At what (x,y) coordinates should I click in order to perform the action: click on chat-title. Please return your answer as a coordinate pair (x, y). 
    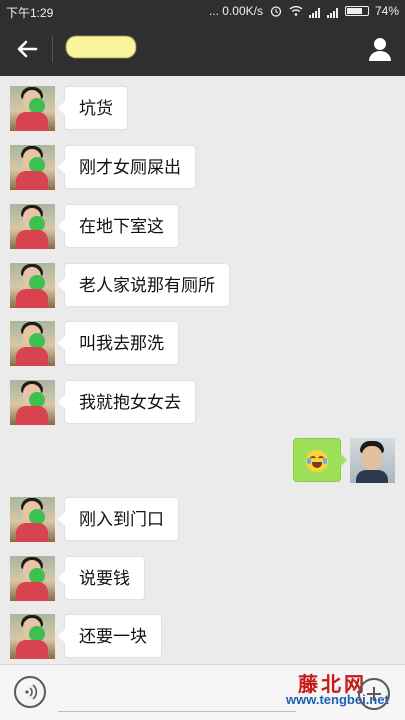
    Looking at the image, I should click on (101, 47).